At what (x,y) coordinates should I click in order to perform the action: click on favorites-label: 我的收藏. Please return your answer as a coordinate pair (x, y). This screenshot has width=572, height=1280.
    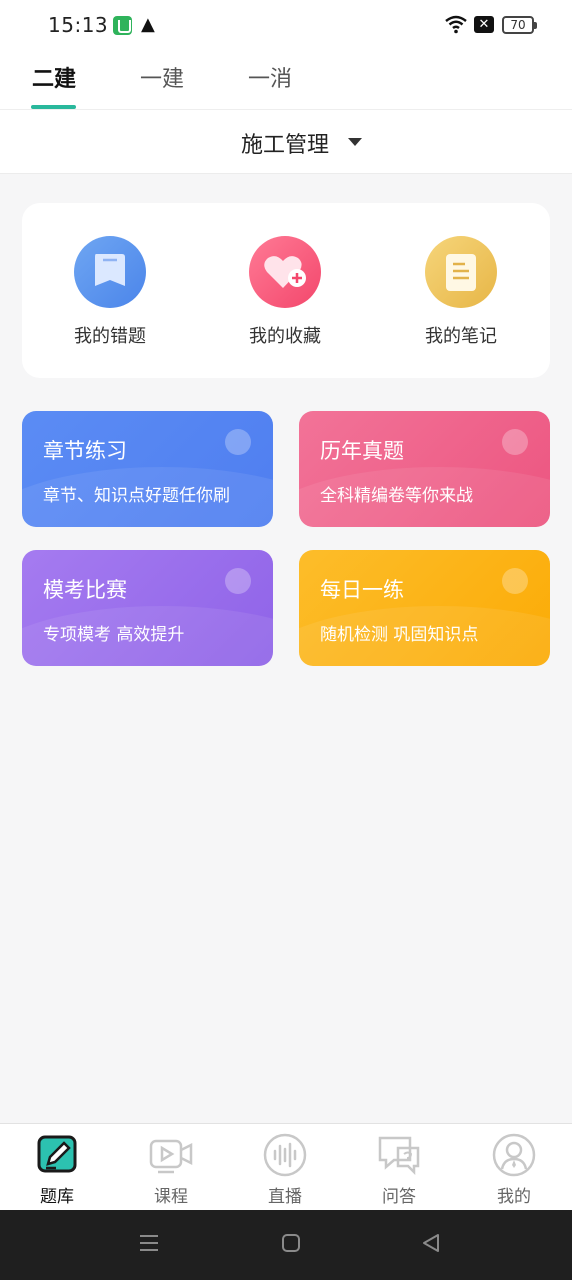
    Looking at the image, I should click on (285, 336).